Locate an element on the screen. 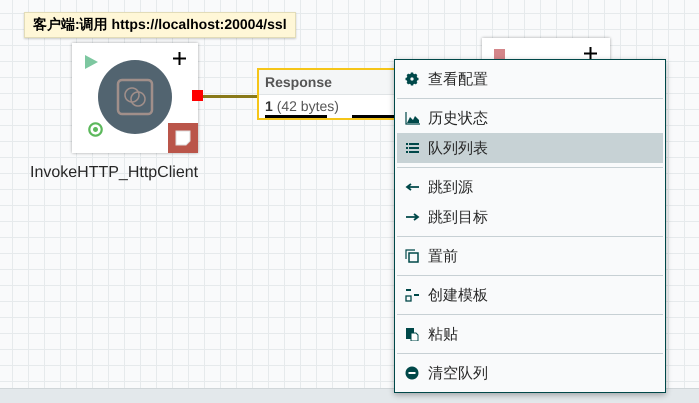 The width and height of the screenshot is (699, 403). queue-bar is located at coordinates (296, 116).